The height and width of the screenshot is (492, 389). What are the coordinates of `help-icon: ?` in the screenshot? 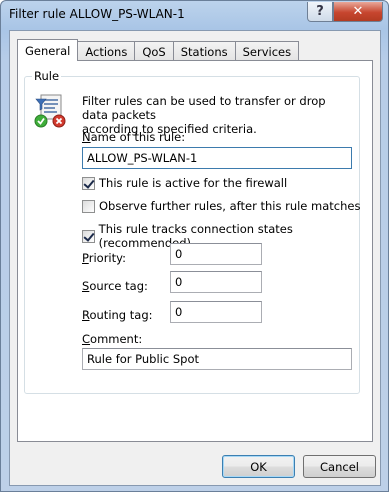 It's located at (320, 11).